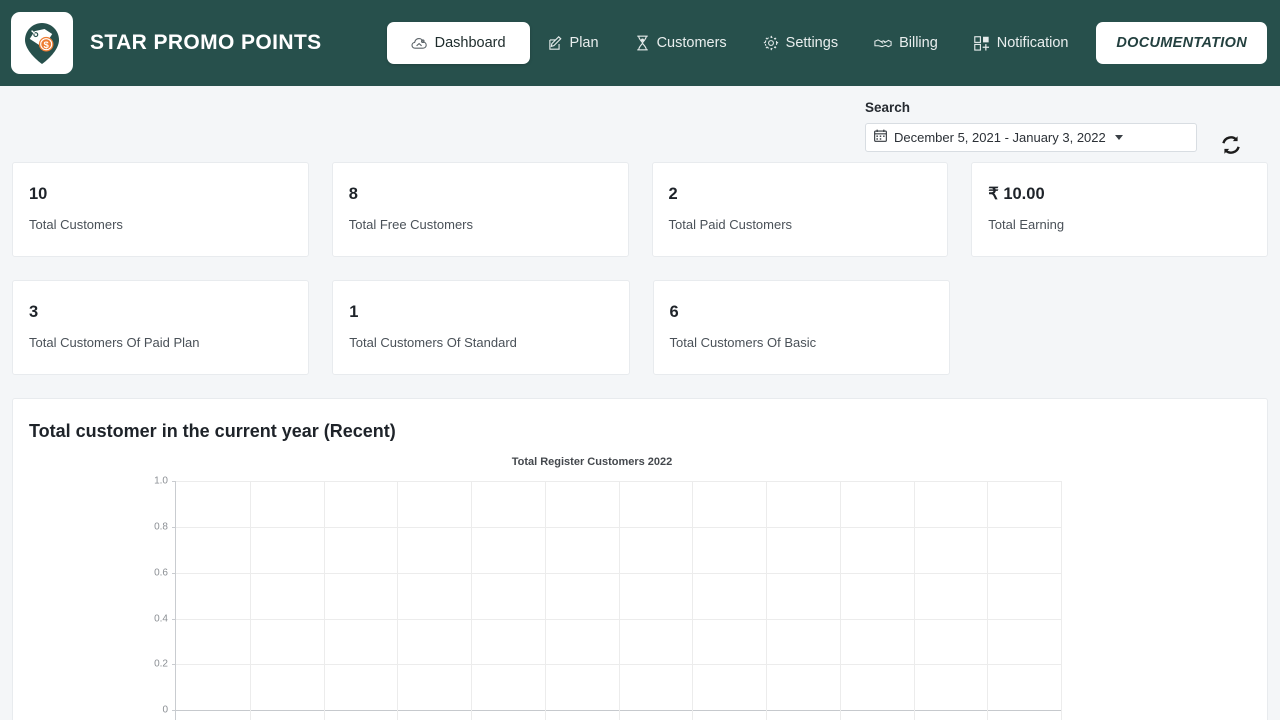 The width and height of the screenshot is (1280, 720). What do you see at coordinates (674, 312) in the screenshot?
I see `stat-value: 6` at bounding box center [674, 312].